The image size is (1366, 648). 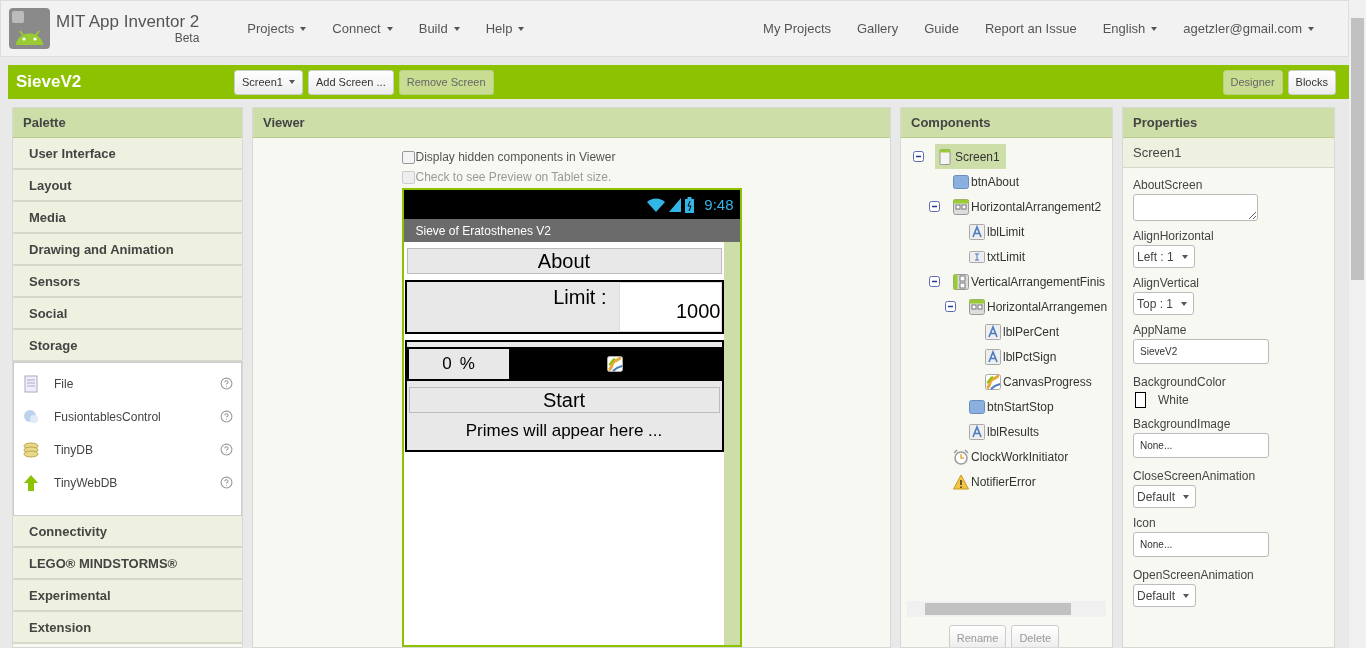 I want to click on view-toggle-button: Designer, so click(x=1252, y=82).